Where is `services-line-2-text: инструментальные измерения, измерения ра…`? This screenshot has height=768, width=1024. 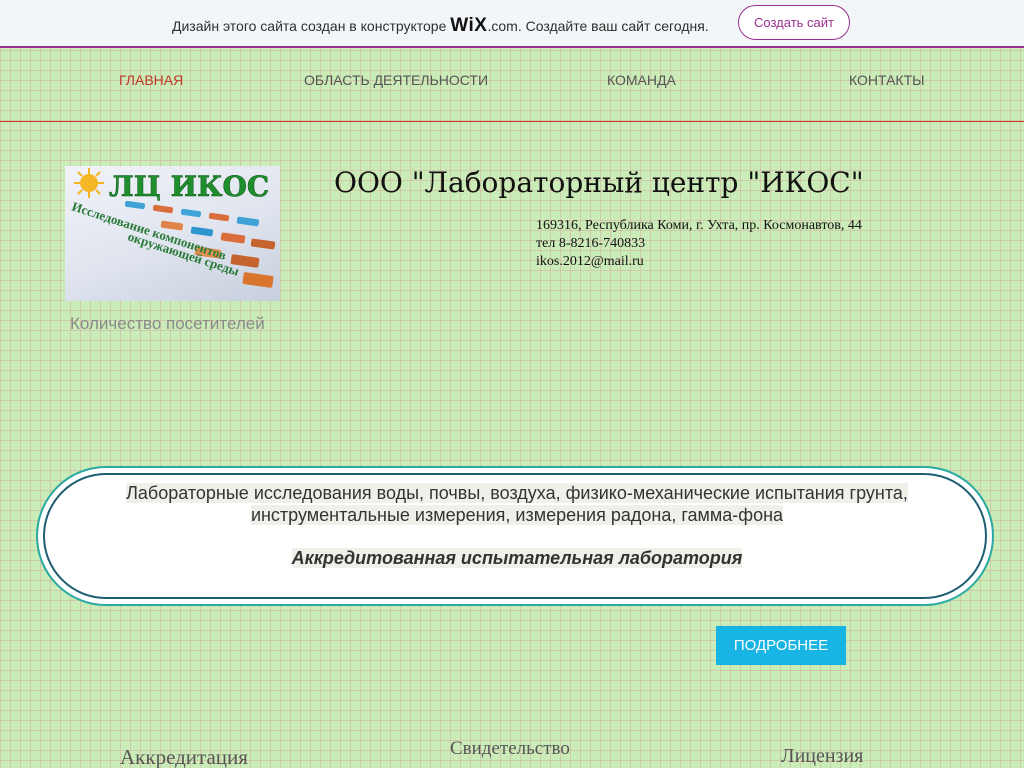
services-line-2-text: инструментальные измерения, измерения ра… is located at coordinates (517, 515).